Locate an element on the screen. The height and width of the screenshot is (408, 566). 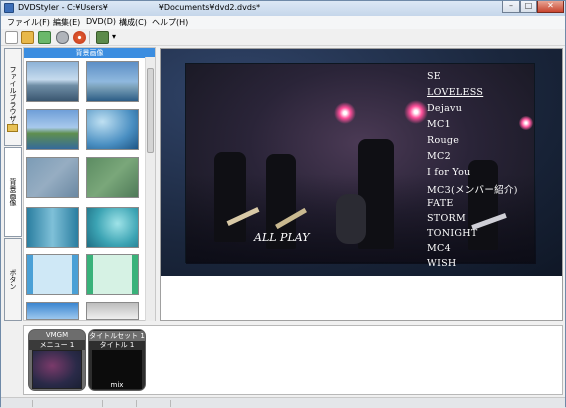
titleset-subheader: メニュー 1 is located at coordinates (57, 345).